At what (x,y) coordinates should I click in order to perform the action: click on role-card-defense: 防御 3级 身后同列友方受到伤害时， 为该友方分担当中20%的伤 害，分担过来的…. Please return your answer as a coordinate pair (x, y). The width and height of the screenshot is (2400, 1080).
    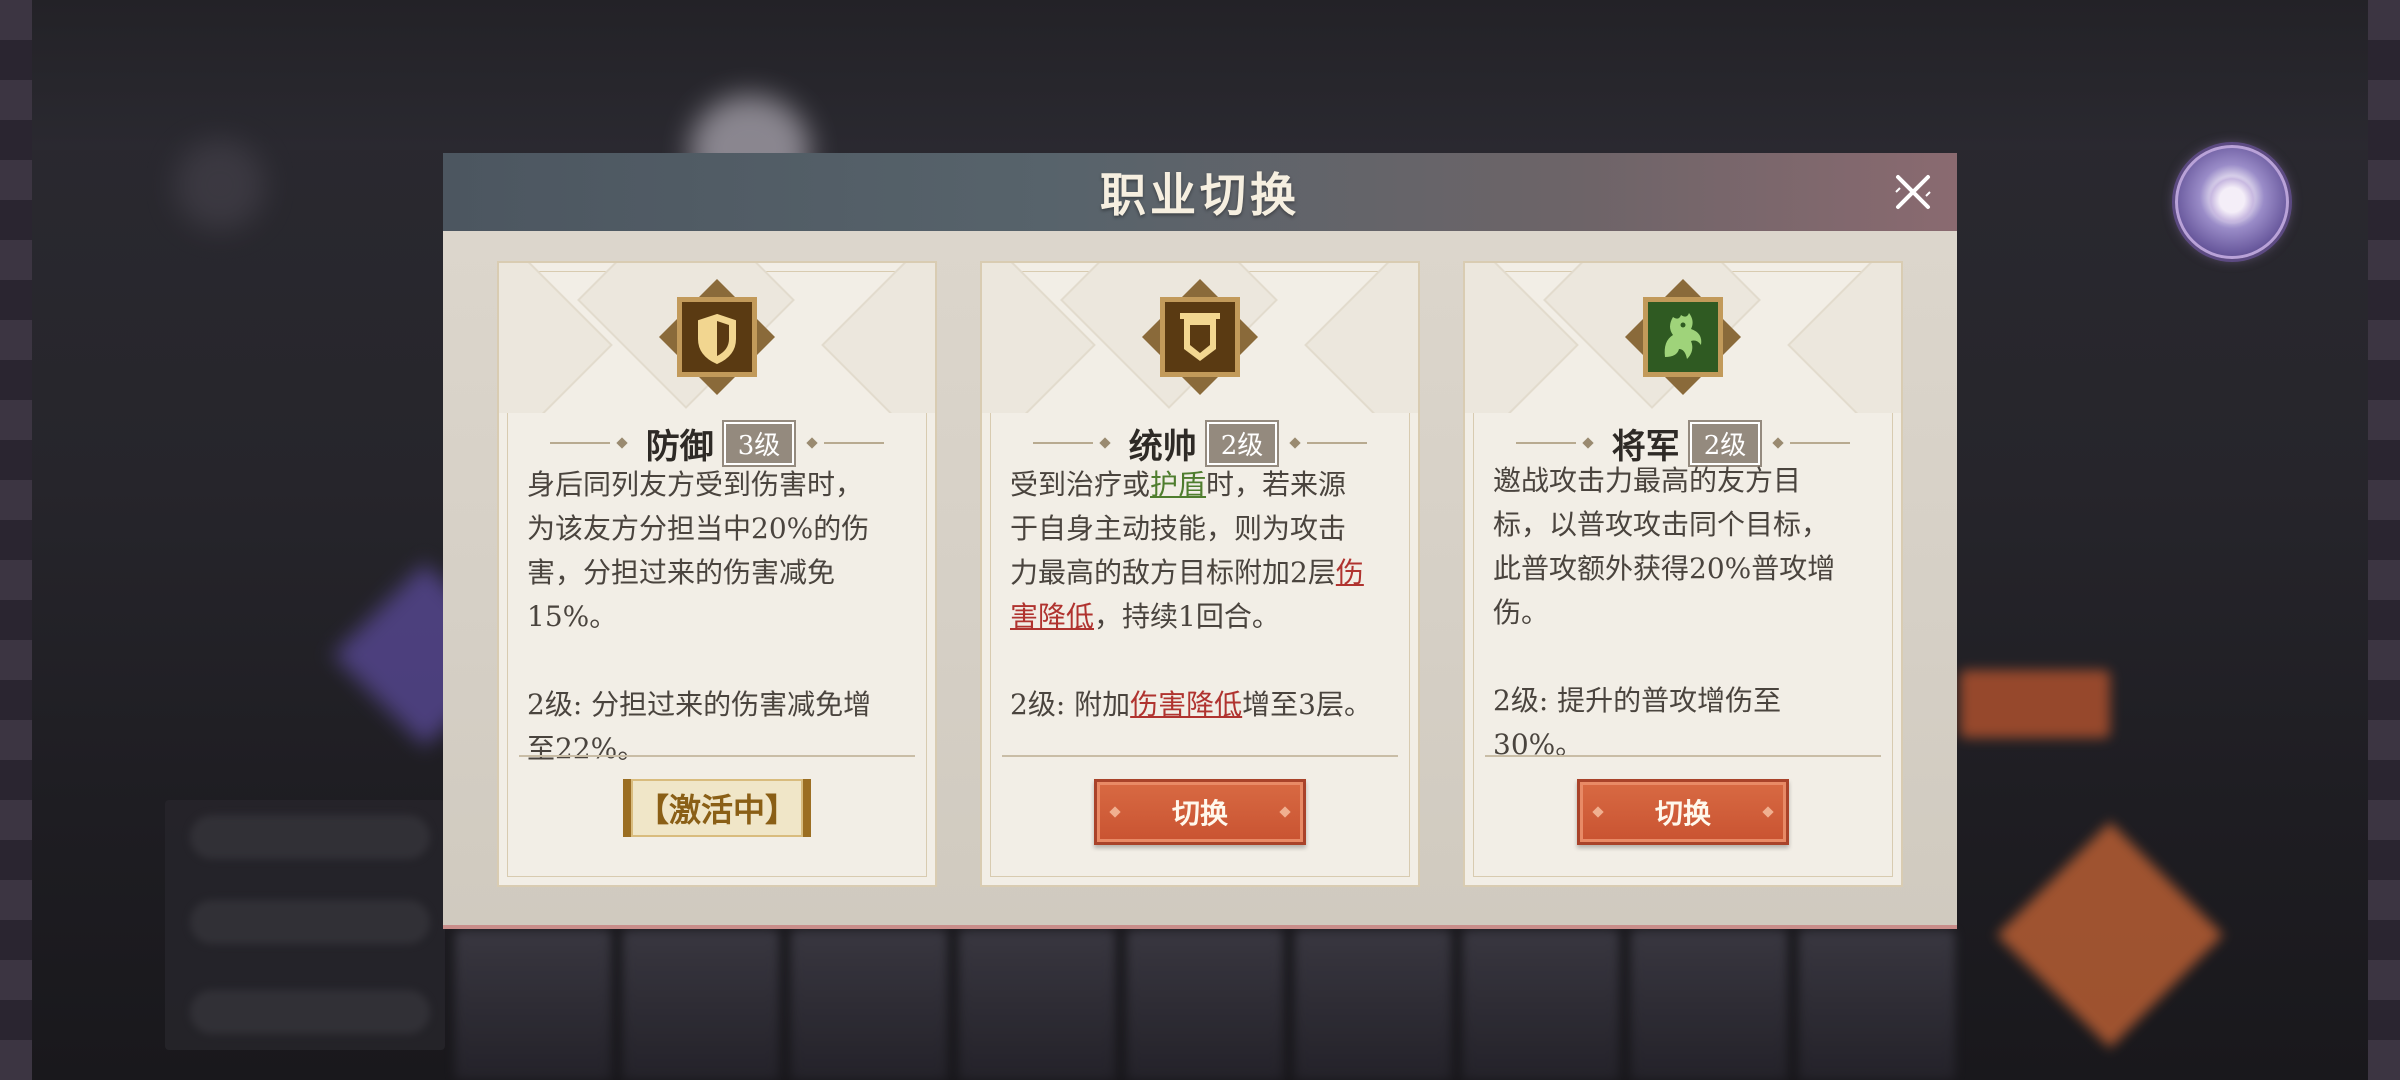
    Looking at the image, I should click on (717, 574).